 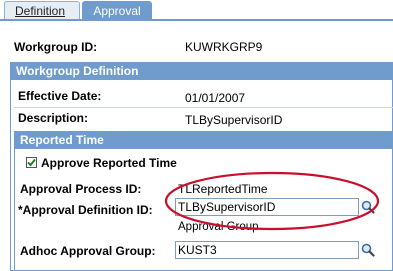 What do you see at coordinates (81, 189) in the screenshot?
I see `approval-process-id-label: Approval Process ID:` at bounding box center [81, 189].